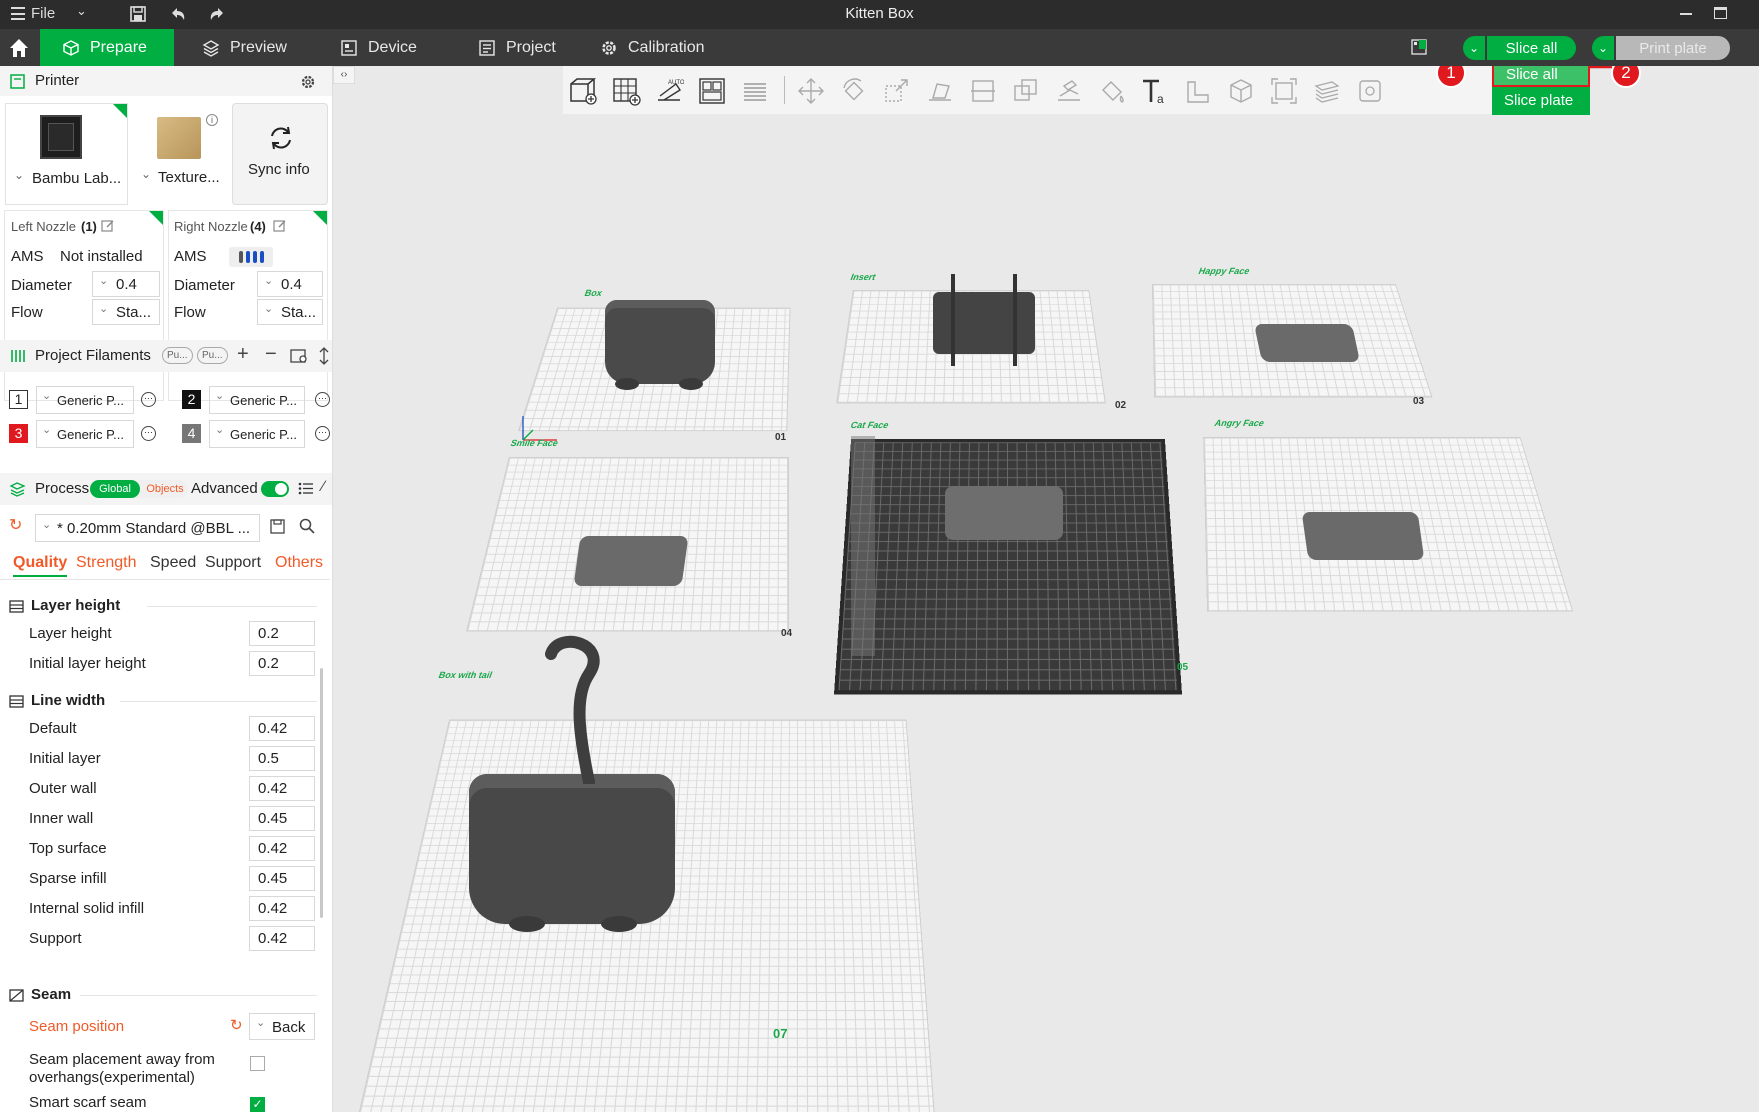 The width and height of the screenshot is (1759, 1112). I want to click on global-objects-toggle: Global Objects, so click(139, 489).